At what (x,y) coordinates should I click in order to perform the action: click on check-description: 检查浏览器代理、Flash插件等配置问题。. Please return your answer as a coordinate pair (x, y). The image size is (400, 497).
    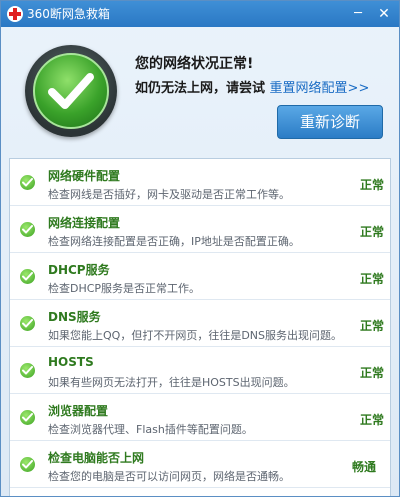
    Looking at the image, I should click on (150, 429).